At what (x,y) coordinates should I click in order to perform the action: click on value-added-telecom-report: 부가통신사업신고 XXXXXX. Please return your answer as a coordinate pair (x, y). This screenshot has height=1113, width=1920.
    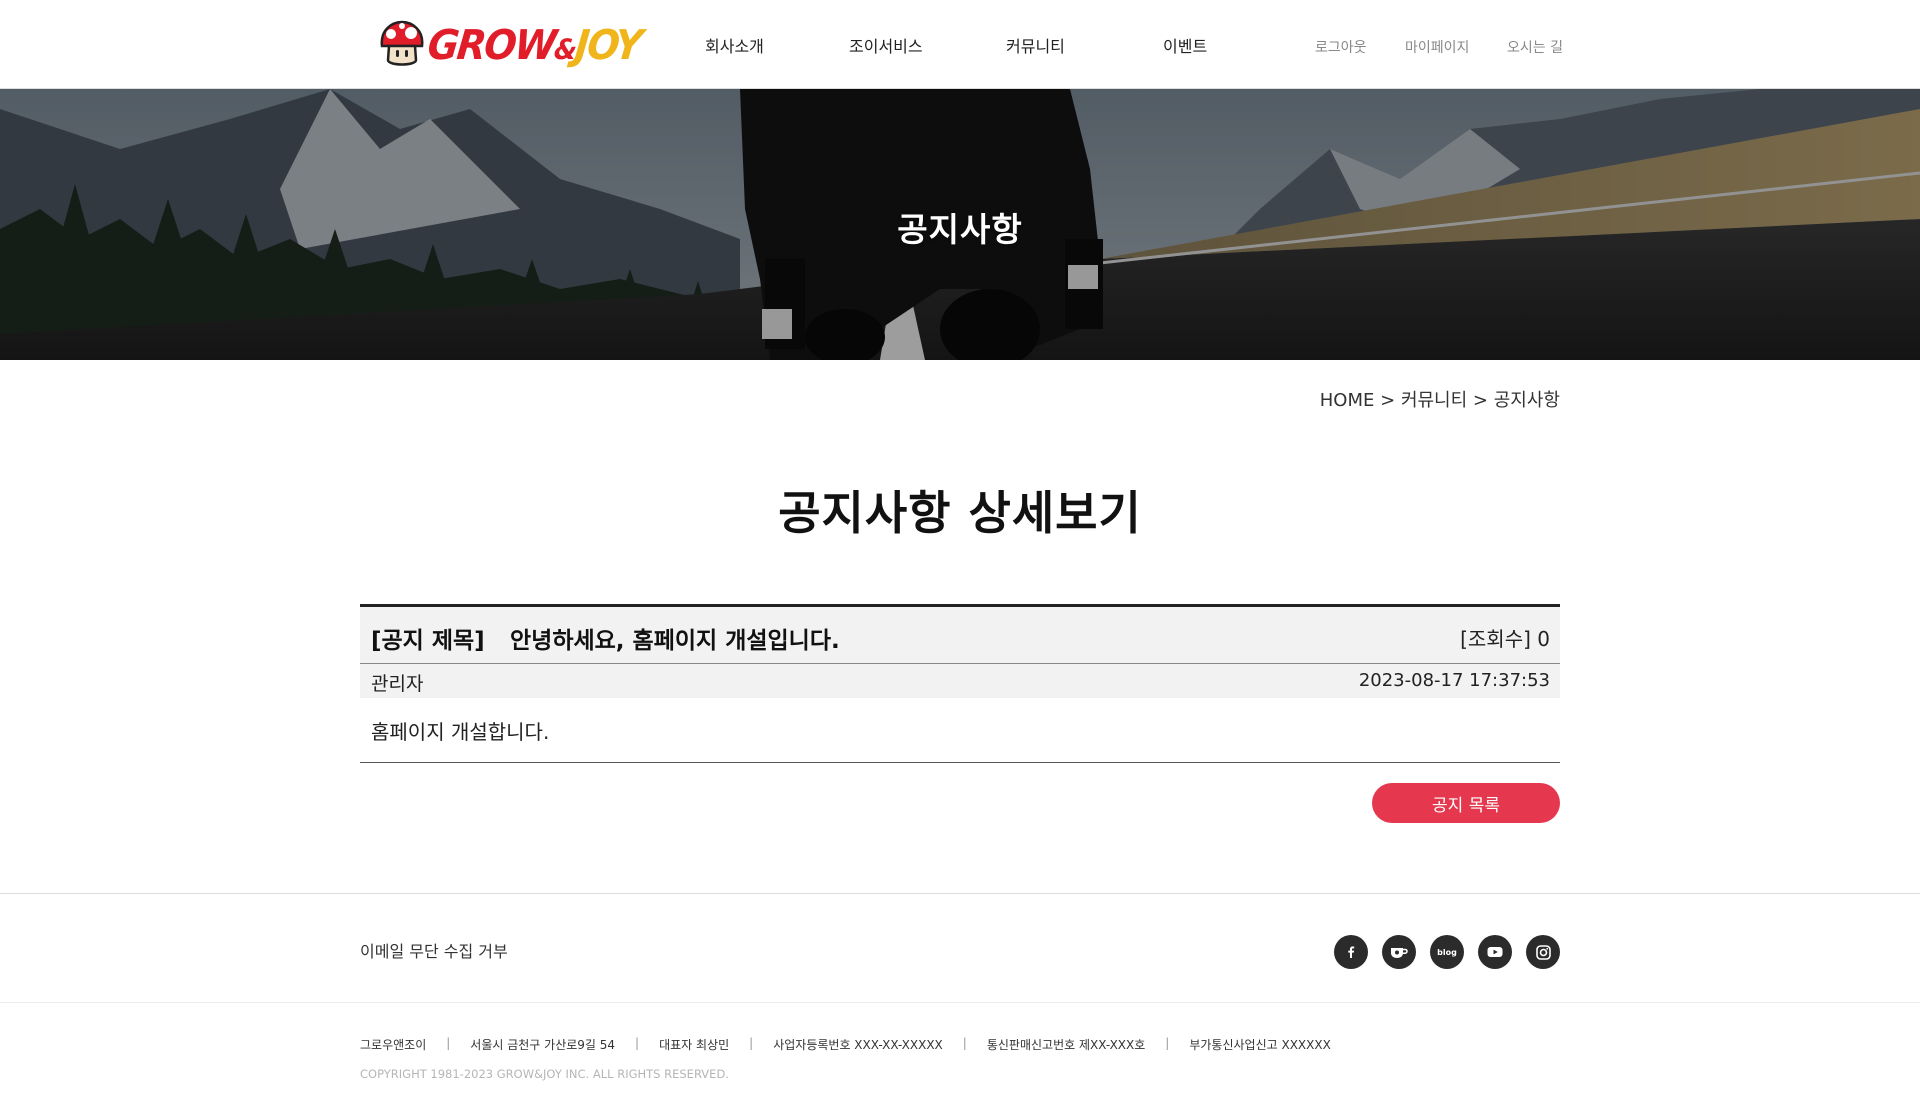
    Looking at the image, I should click on (1260, 1045).